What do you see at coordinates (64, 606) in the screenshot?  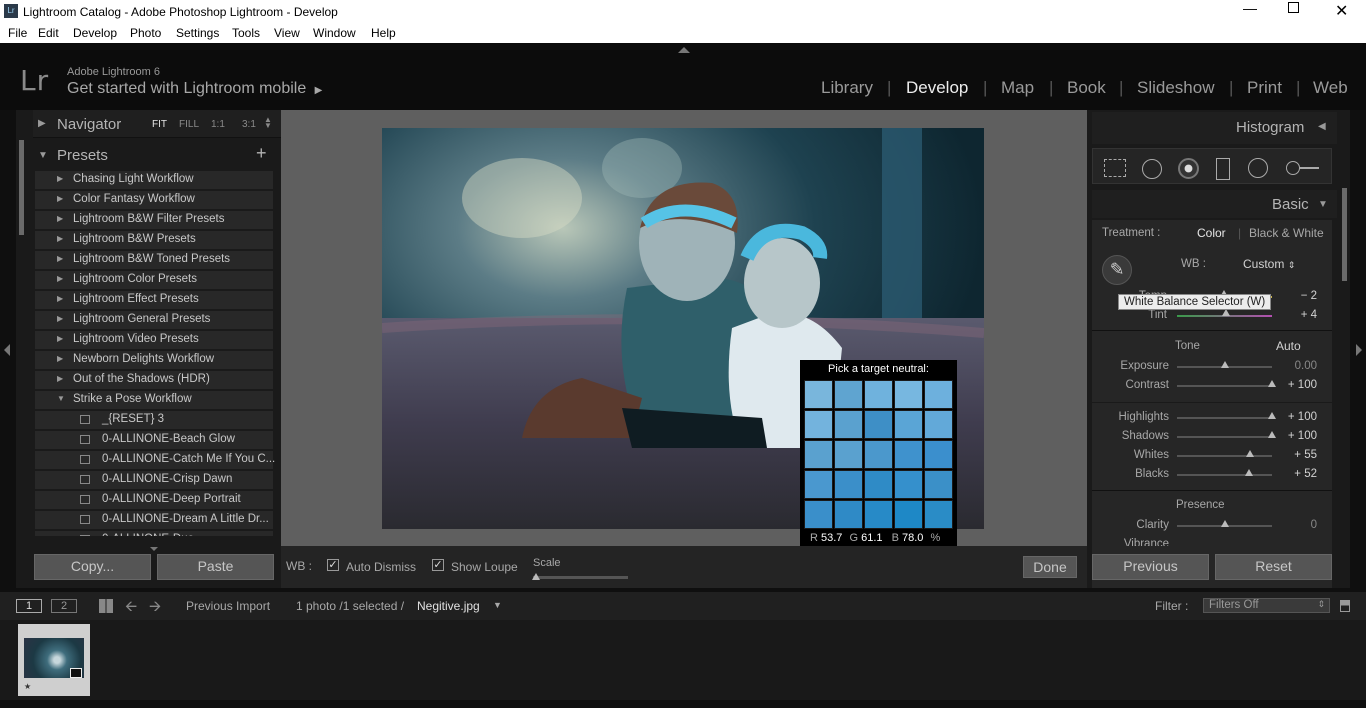 I see `view-2-button: 2` at bounding box center [64, 606].